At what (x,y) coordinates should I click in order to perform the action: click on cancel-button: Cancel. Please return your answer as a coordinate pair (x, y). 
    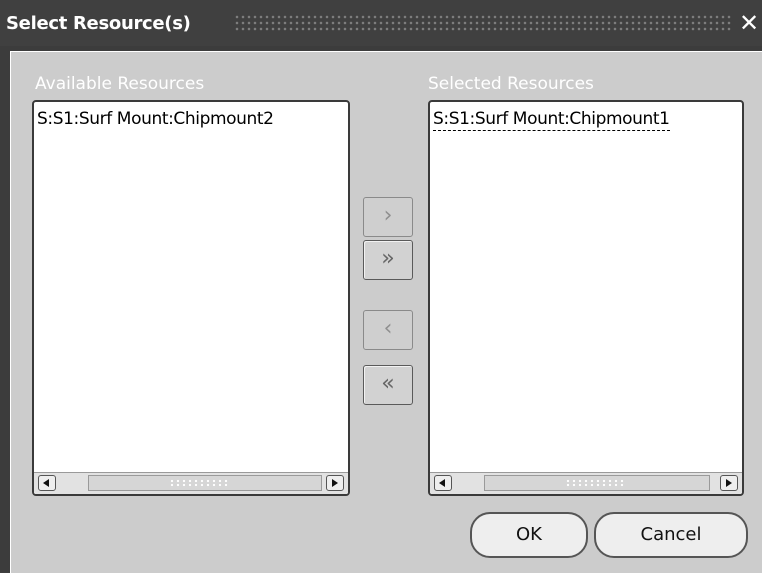
    Looking at the image, I should click on (671, 535).